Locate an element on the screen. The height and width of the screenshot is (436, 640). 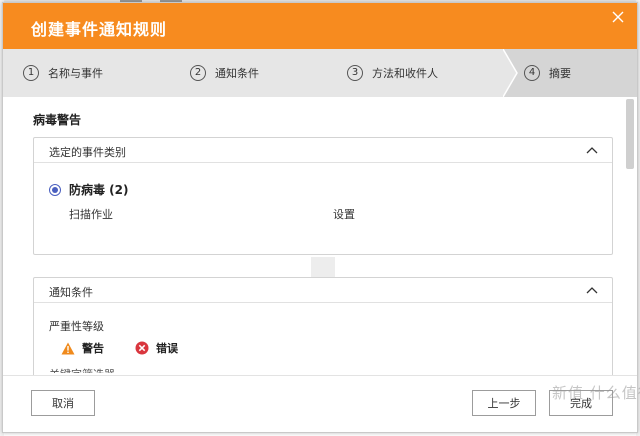
severity-warning-label: 警告 is located at coordinates (93, 348).